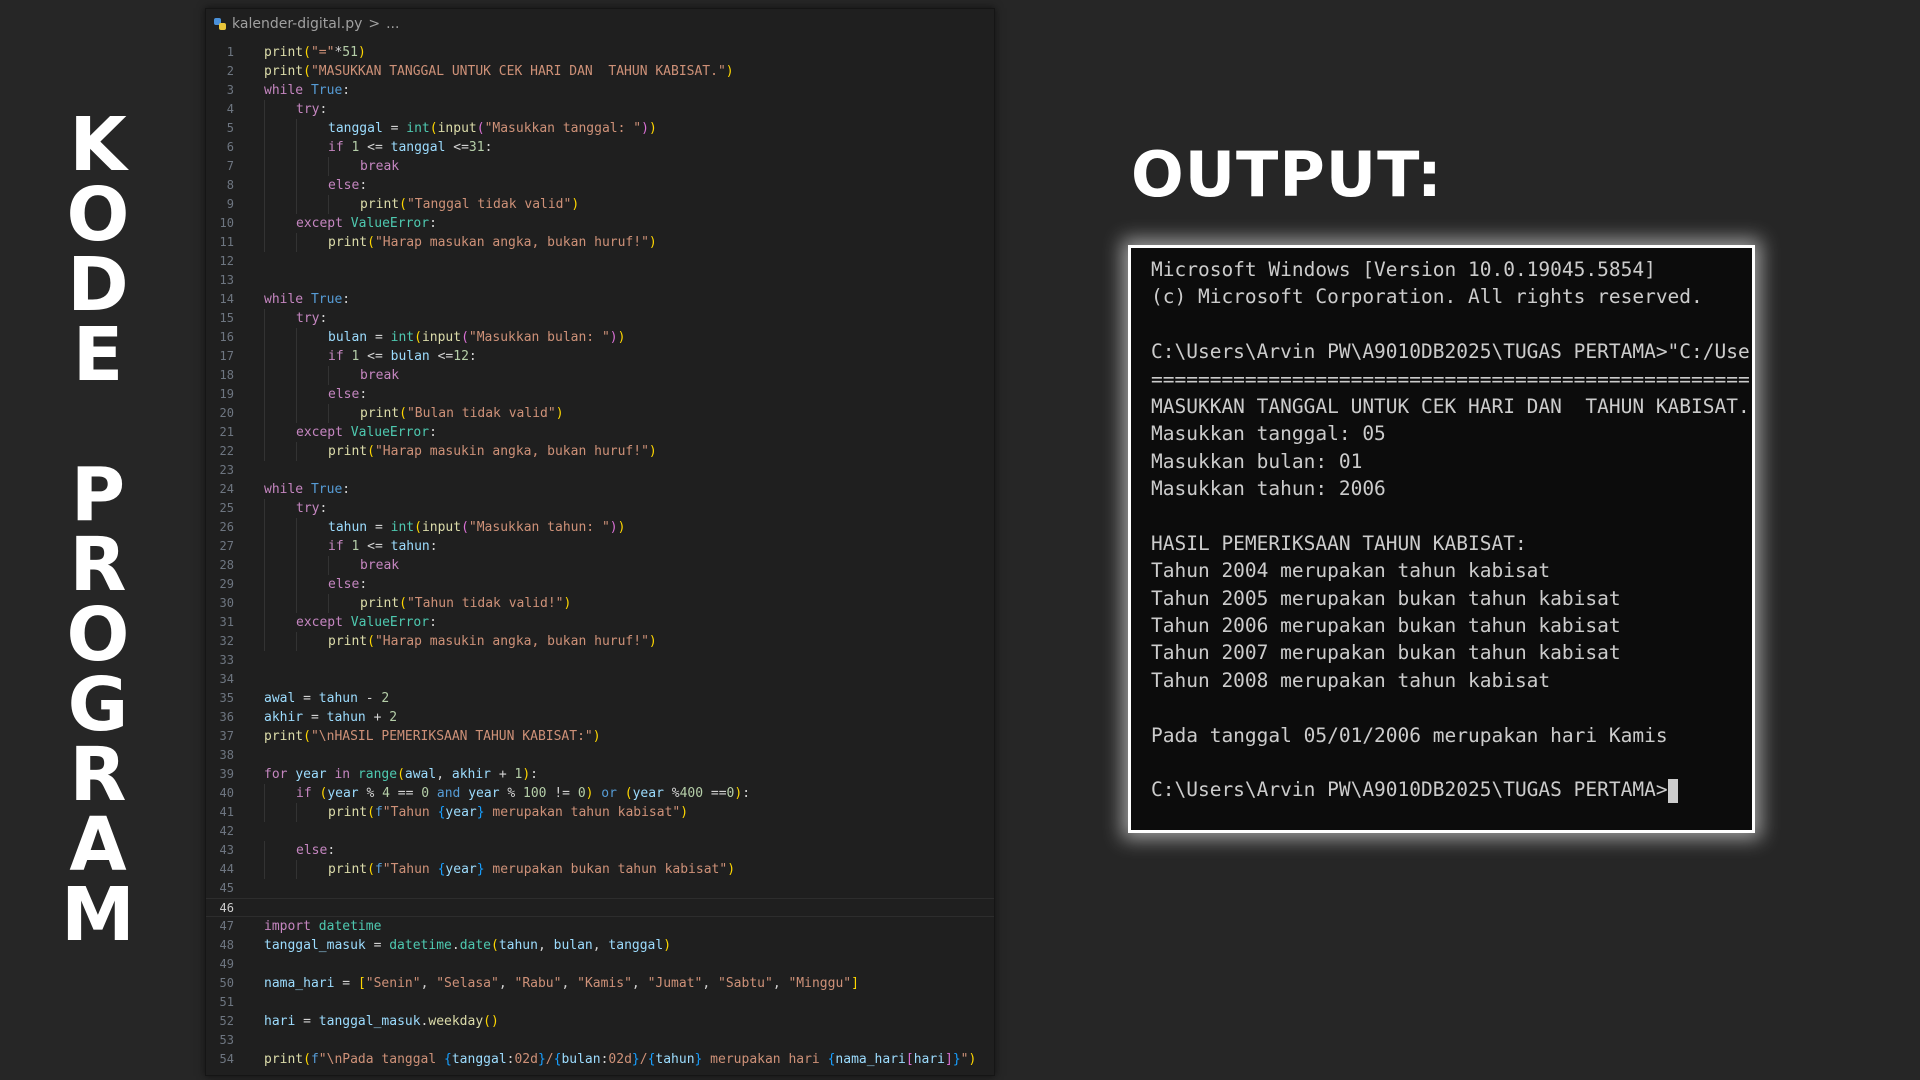  Describe the element at coordinates (600, 90) in the screenshot. I see `code-line: 3 while True:` at that location.